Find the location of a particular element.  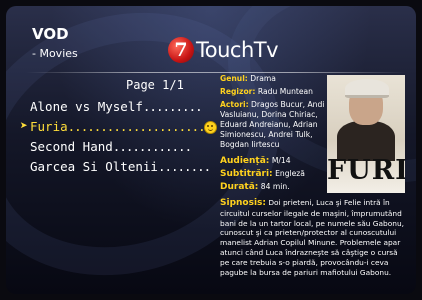

movie-title: Furia is located at coordinates (49, 126).